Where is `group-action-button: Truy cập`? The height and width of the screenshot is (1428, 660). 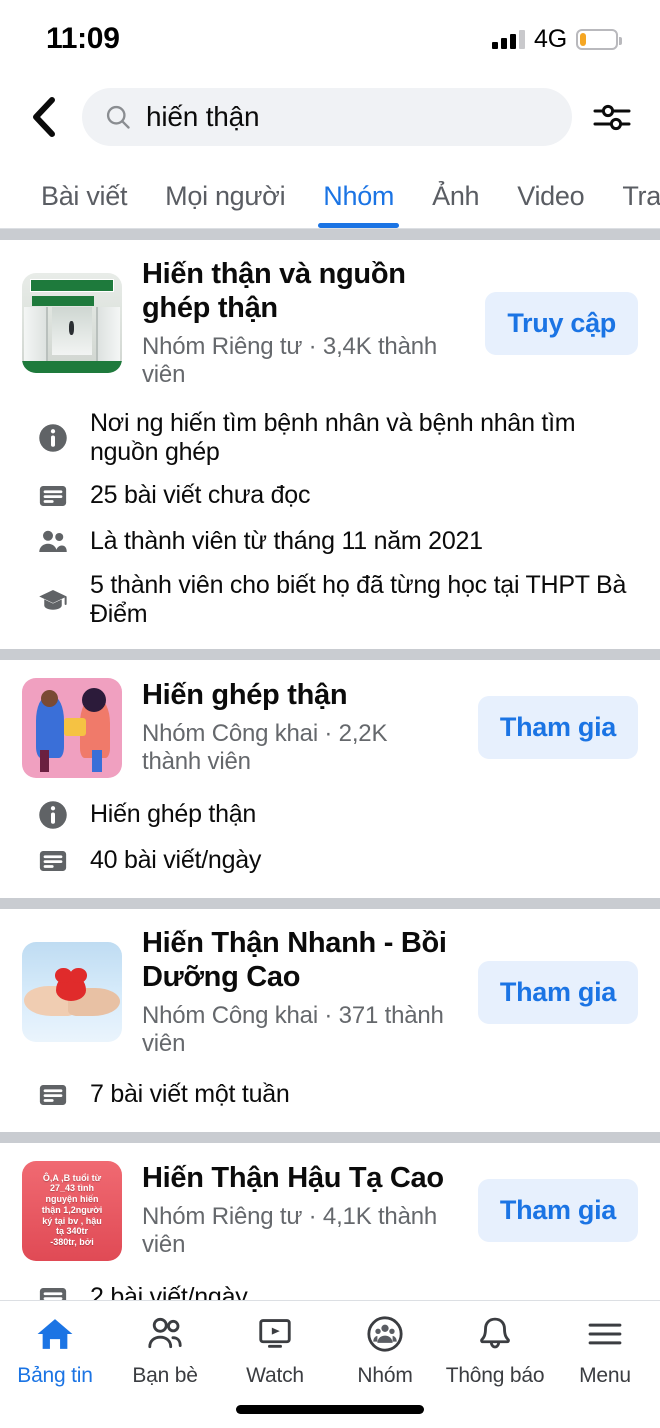
group-action-button: Truy cập is located at coordinates (561, 323).